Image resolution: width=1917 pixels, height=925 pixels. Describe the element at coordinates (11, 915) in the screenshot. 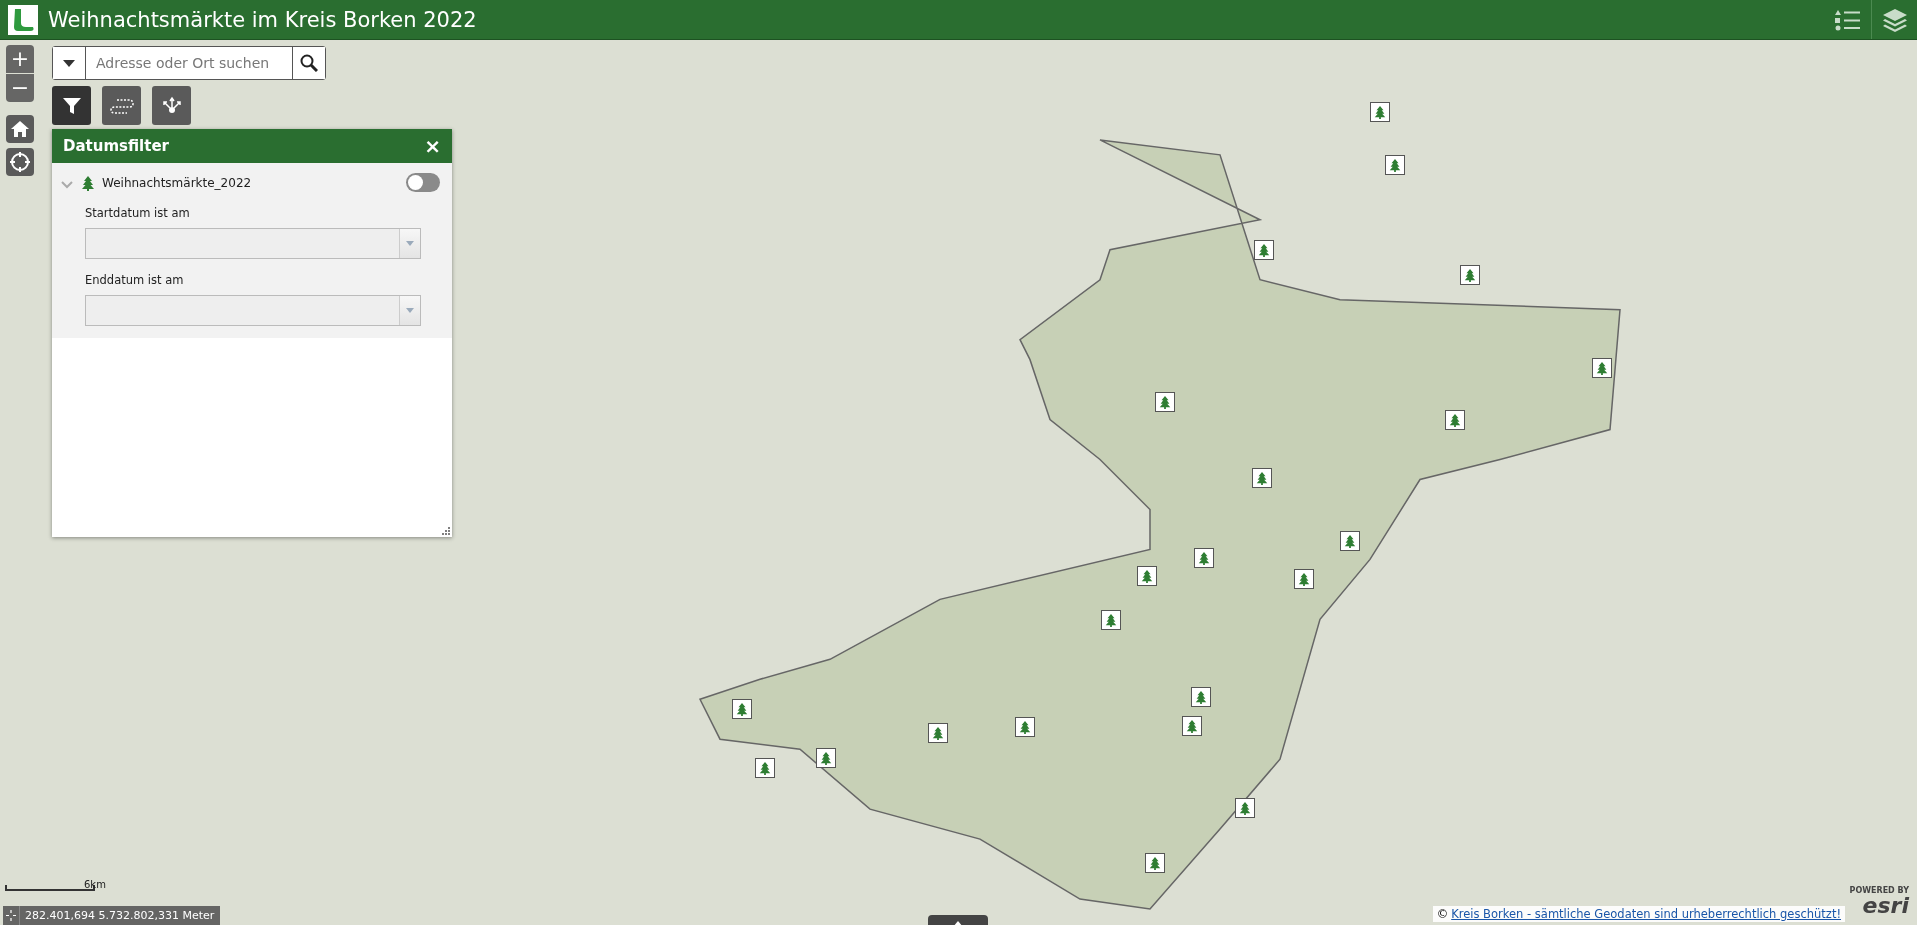

I see `crosshair-icon` at that location.